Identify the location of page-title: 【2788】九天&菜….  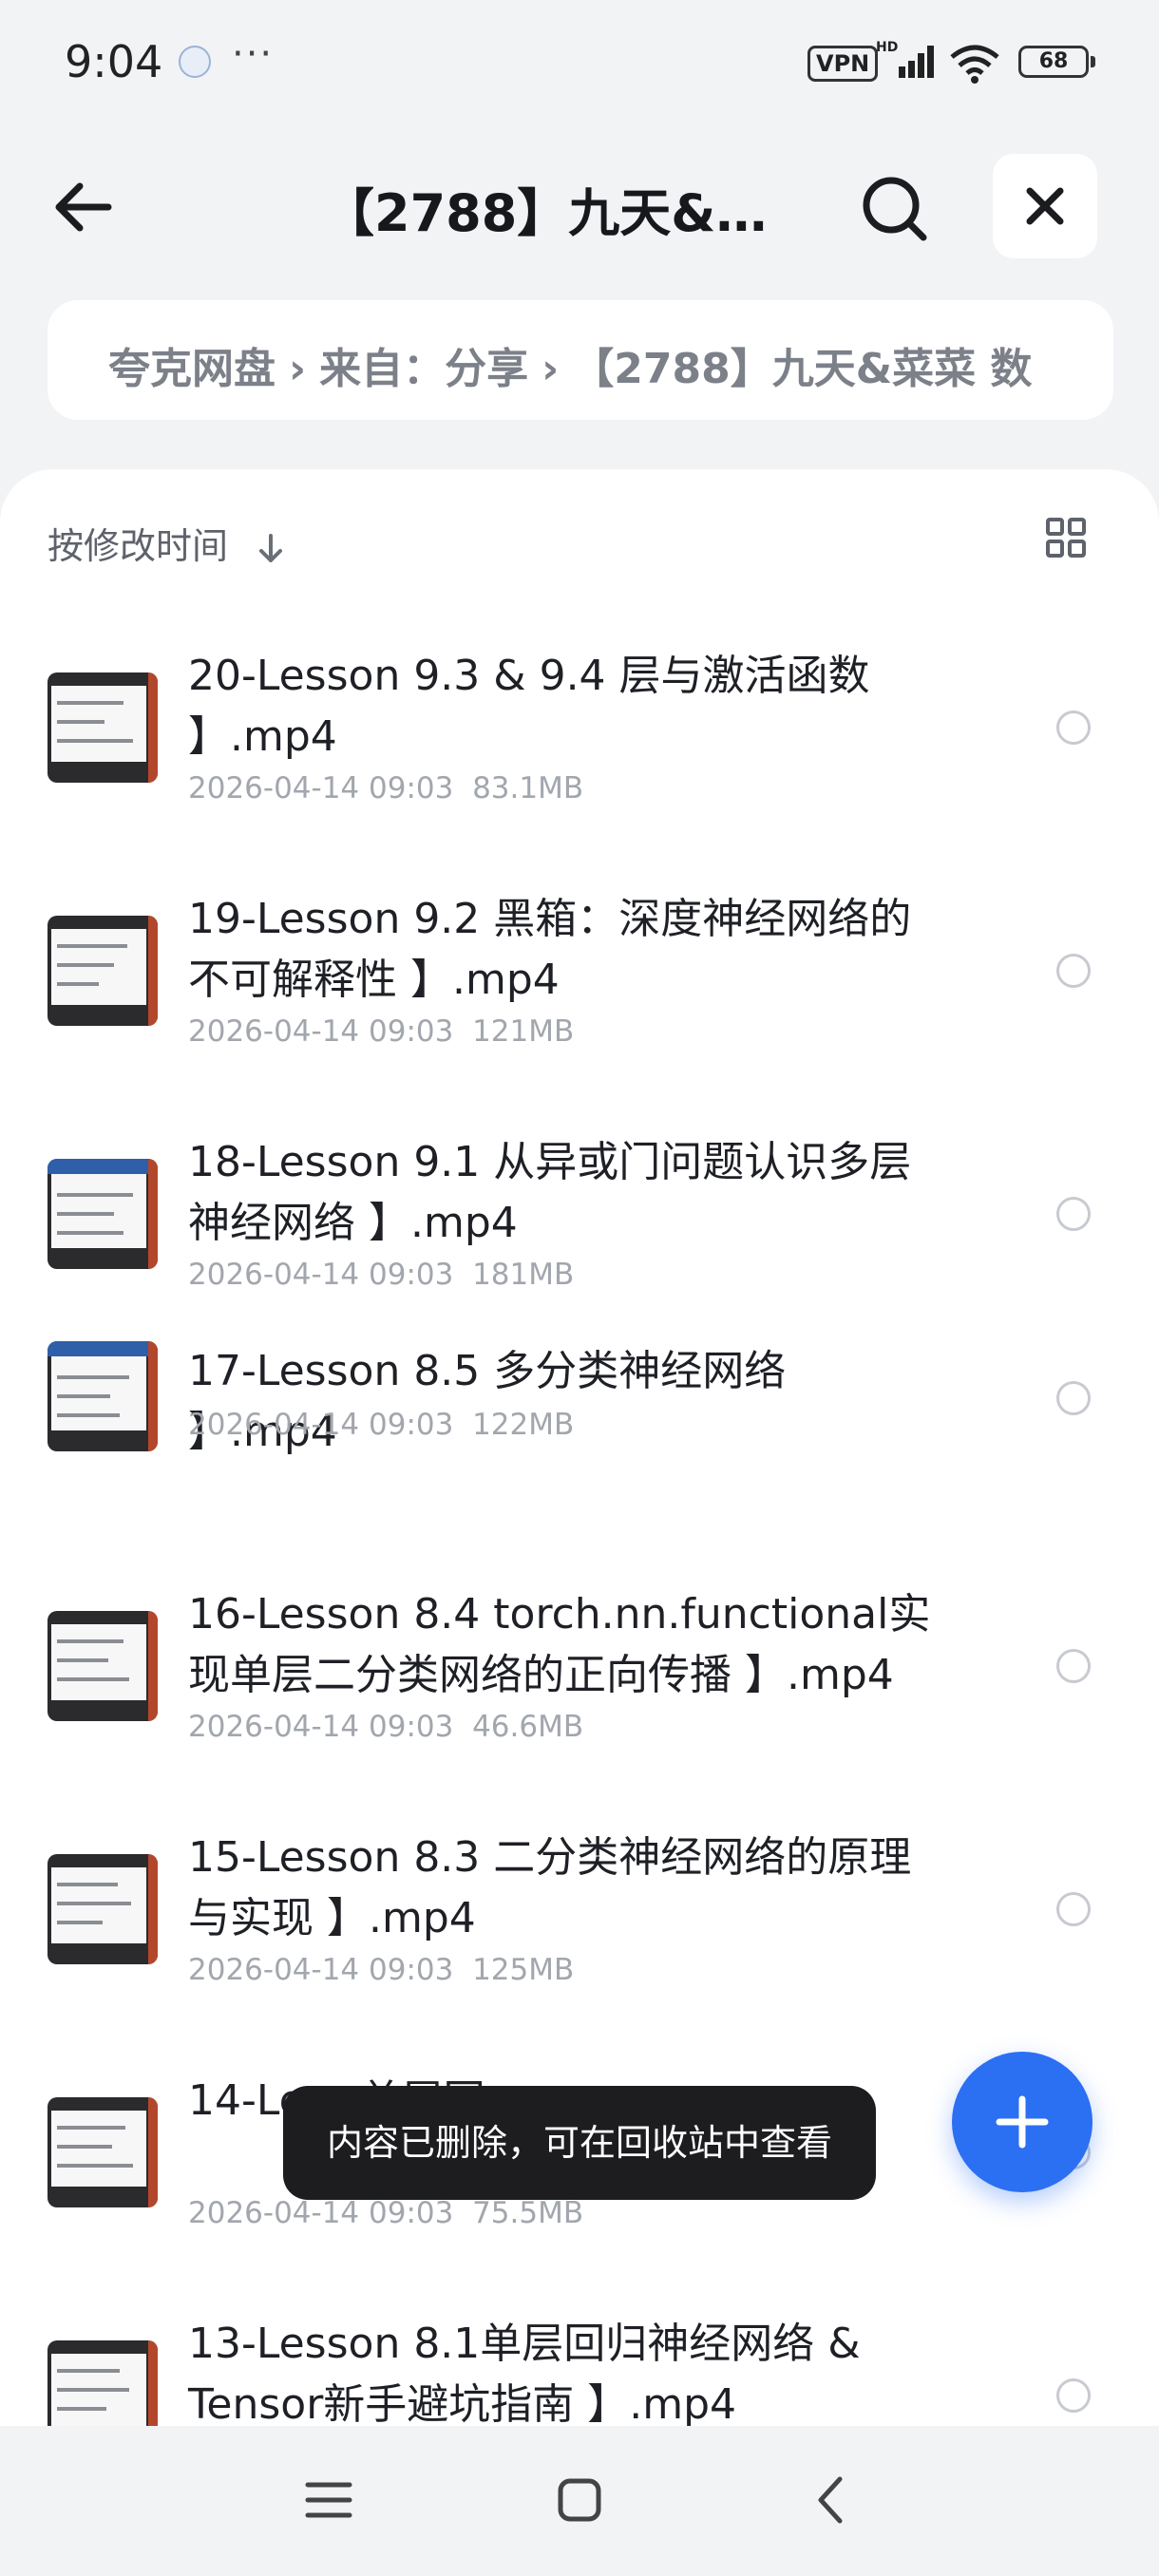
(551, 213).